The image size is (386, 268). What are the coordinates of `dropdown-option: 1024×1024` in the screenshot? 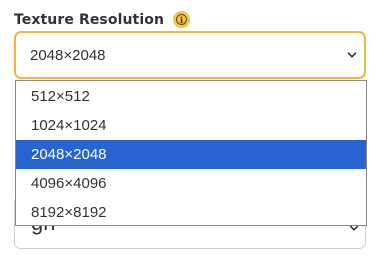 It's located at (191, 125).